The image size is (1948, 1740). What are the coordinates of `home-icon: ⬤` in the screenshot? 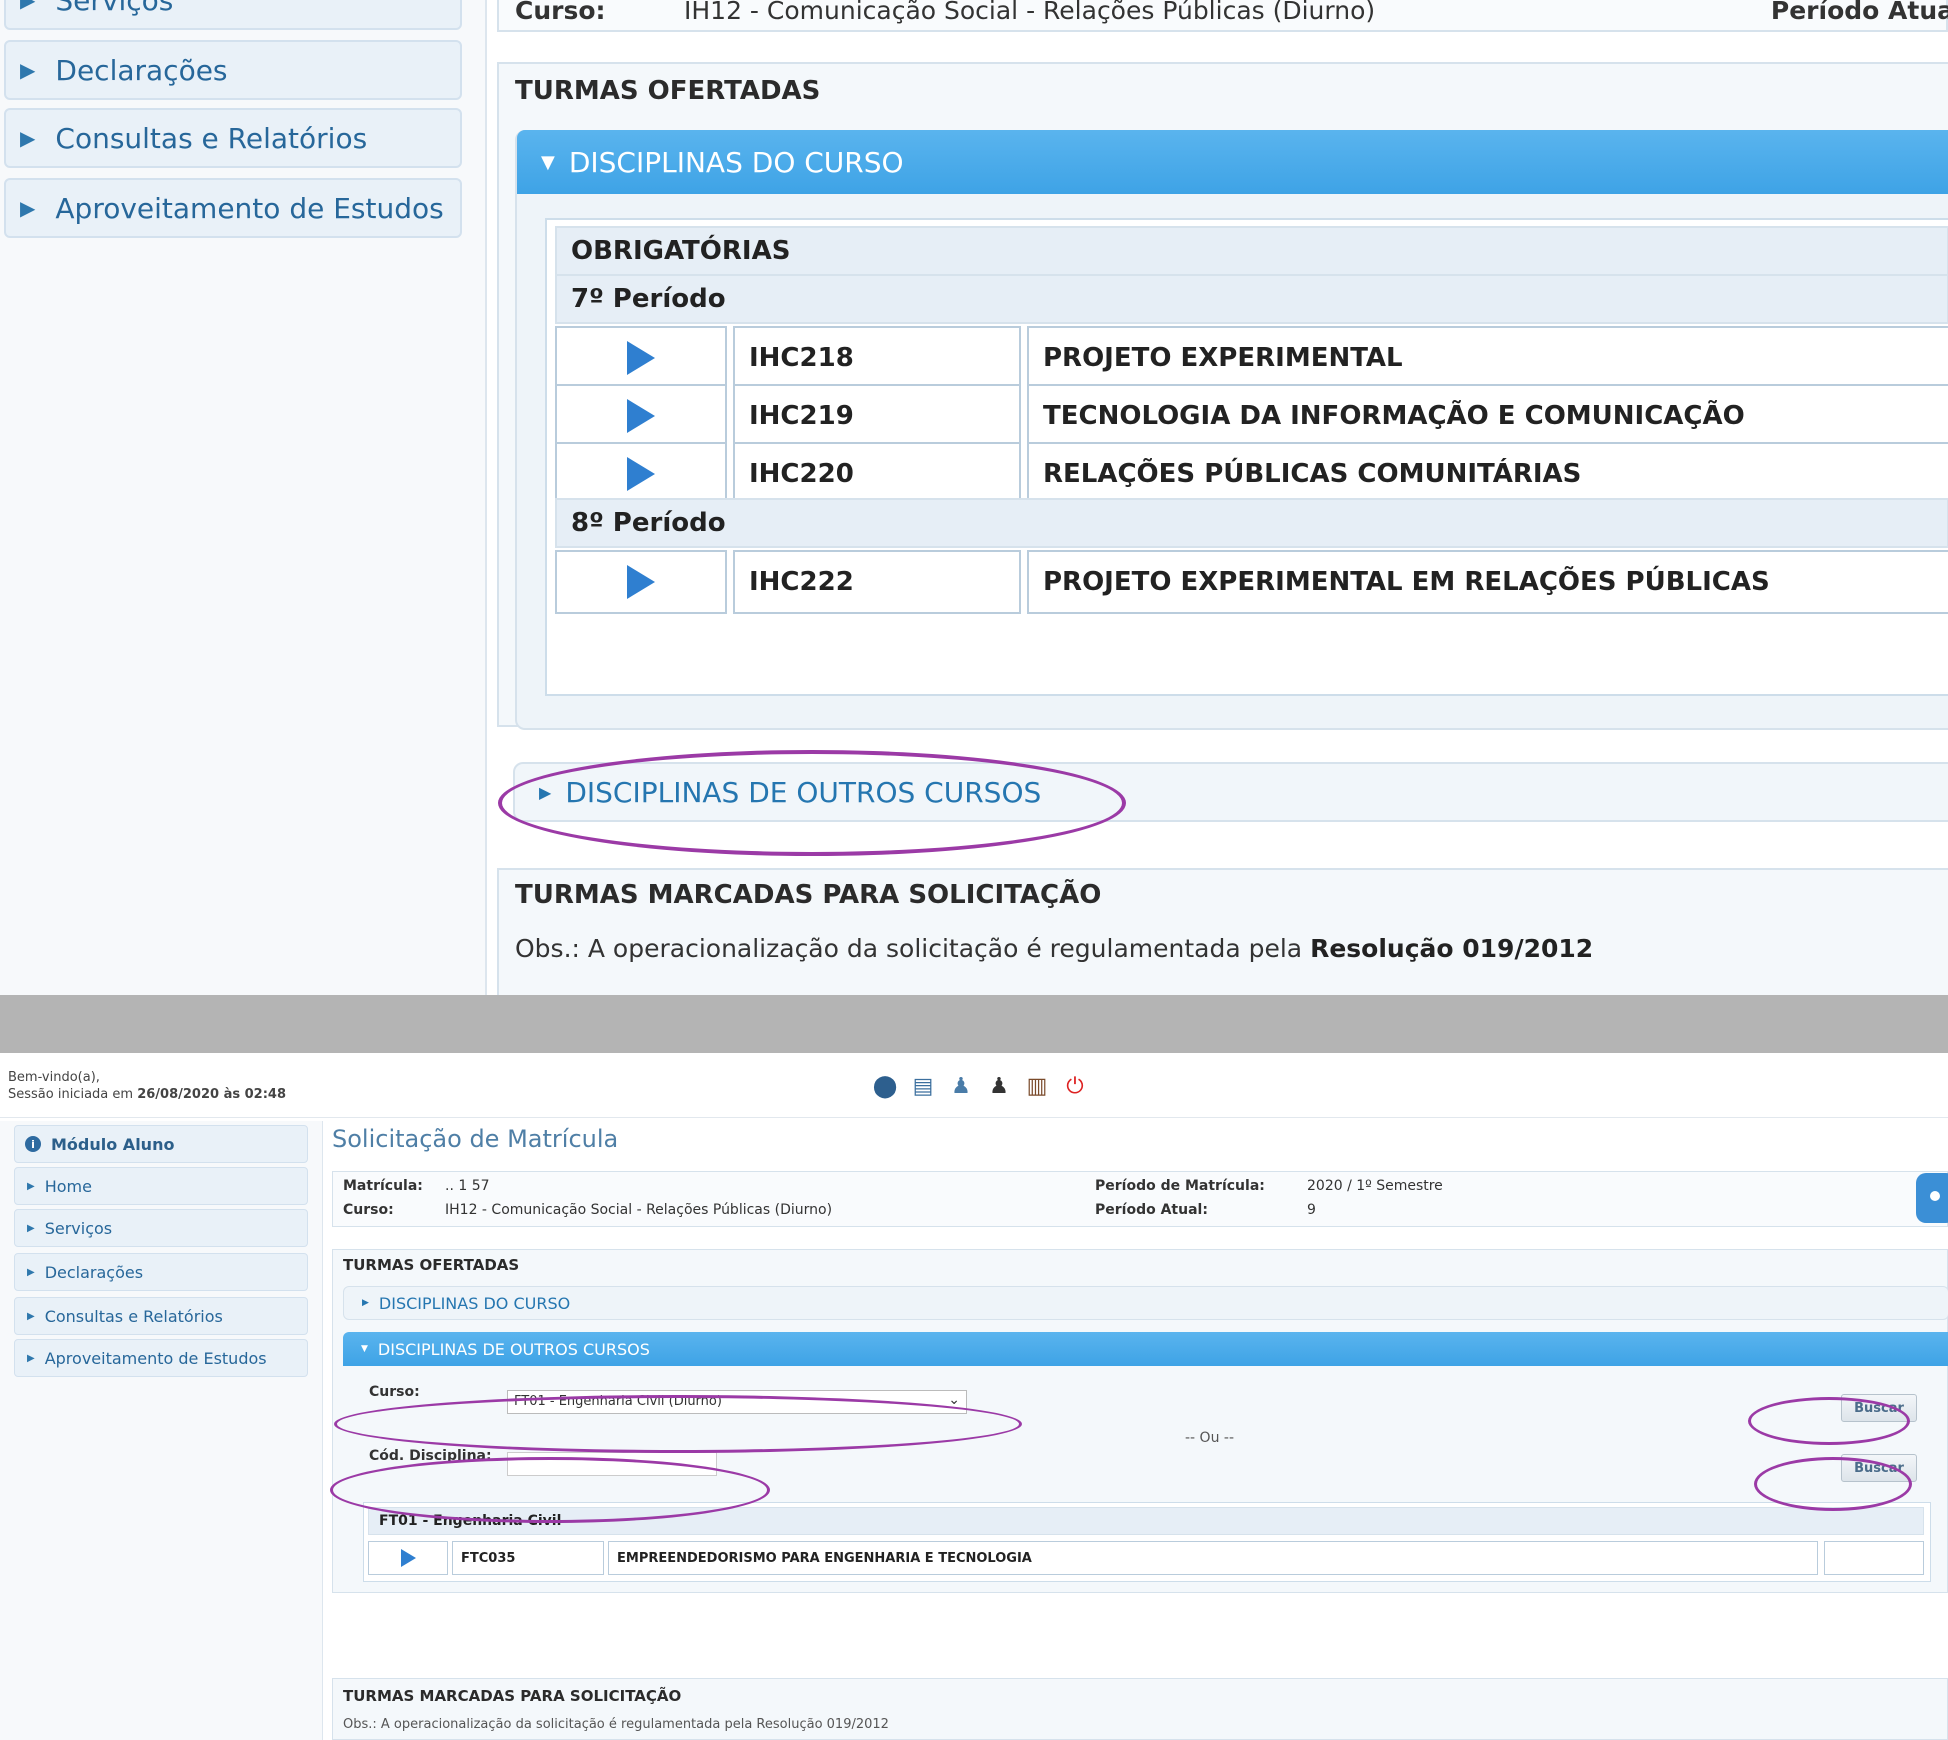 It's located at (885, 1086).